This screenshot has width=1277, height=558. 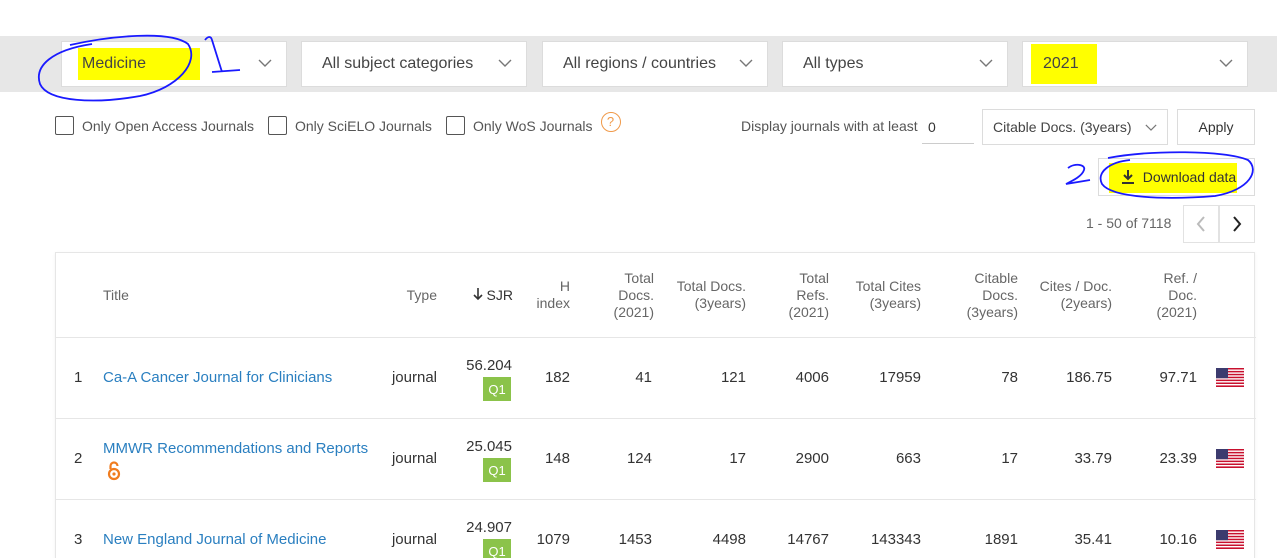 I want to click on col-ref-per-doc: Ref. / Doc. (2021), so click(x=1171, y=295).